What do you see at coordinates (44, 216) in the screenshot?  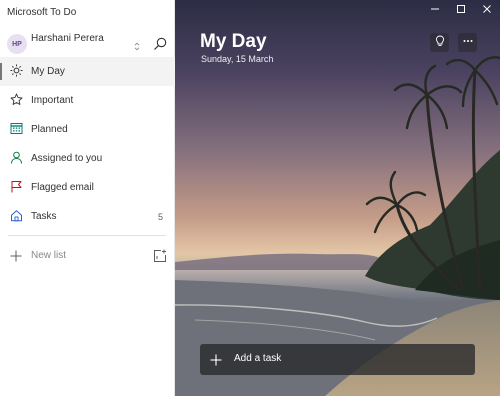 I see `sidebar-item-label: Tasks` at bounding box center [44, 216].